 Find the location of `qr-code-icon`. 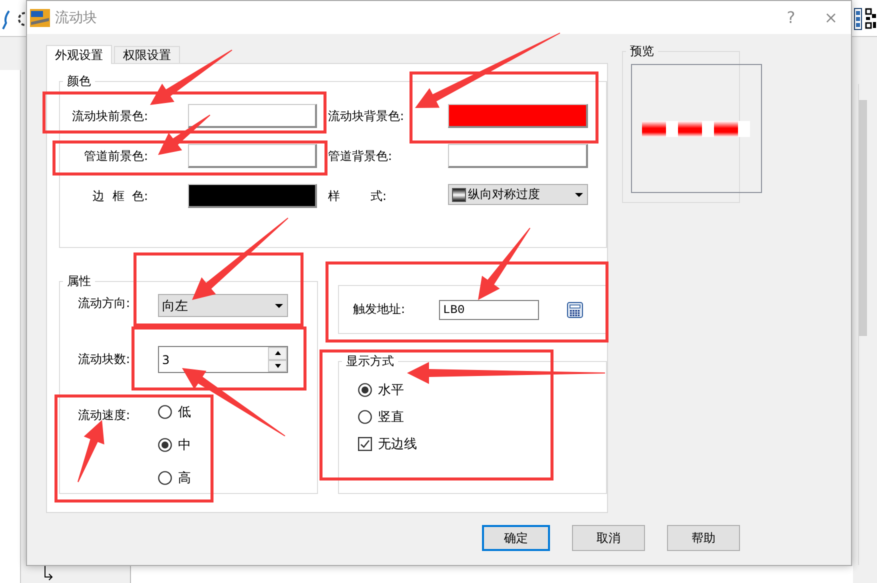

qr-code-icon is located at coordinates (871, 19).